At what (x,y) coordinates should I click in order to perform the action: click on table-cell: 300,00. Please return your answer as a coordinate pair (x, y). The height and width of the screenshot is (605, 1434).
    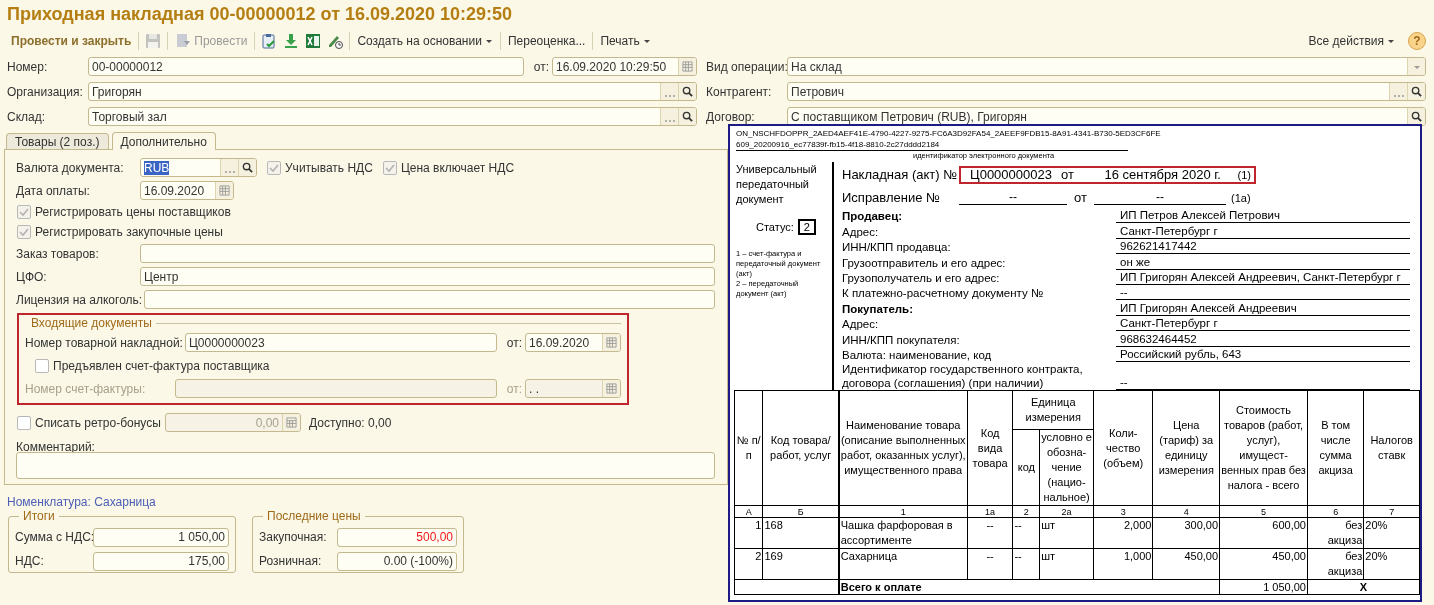
    Looking at the image, I should click on (1186, 533).